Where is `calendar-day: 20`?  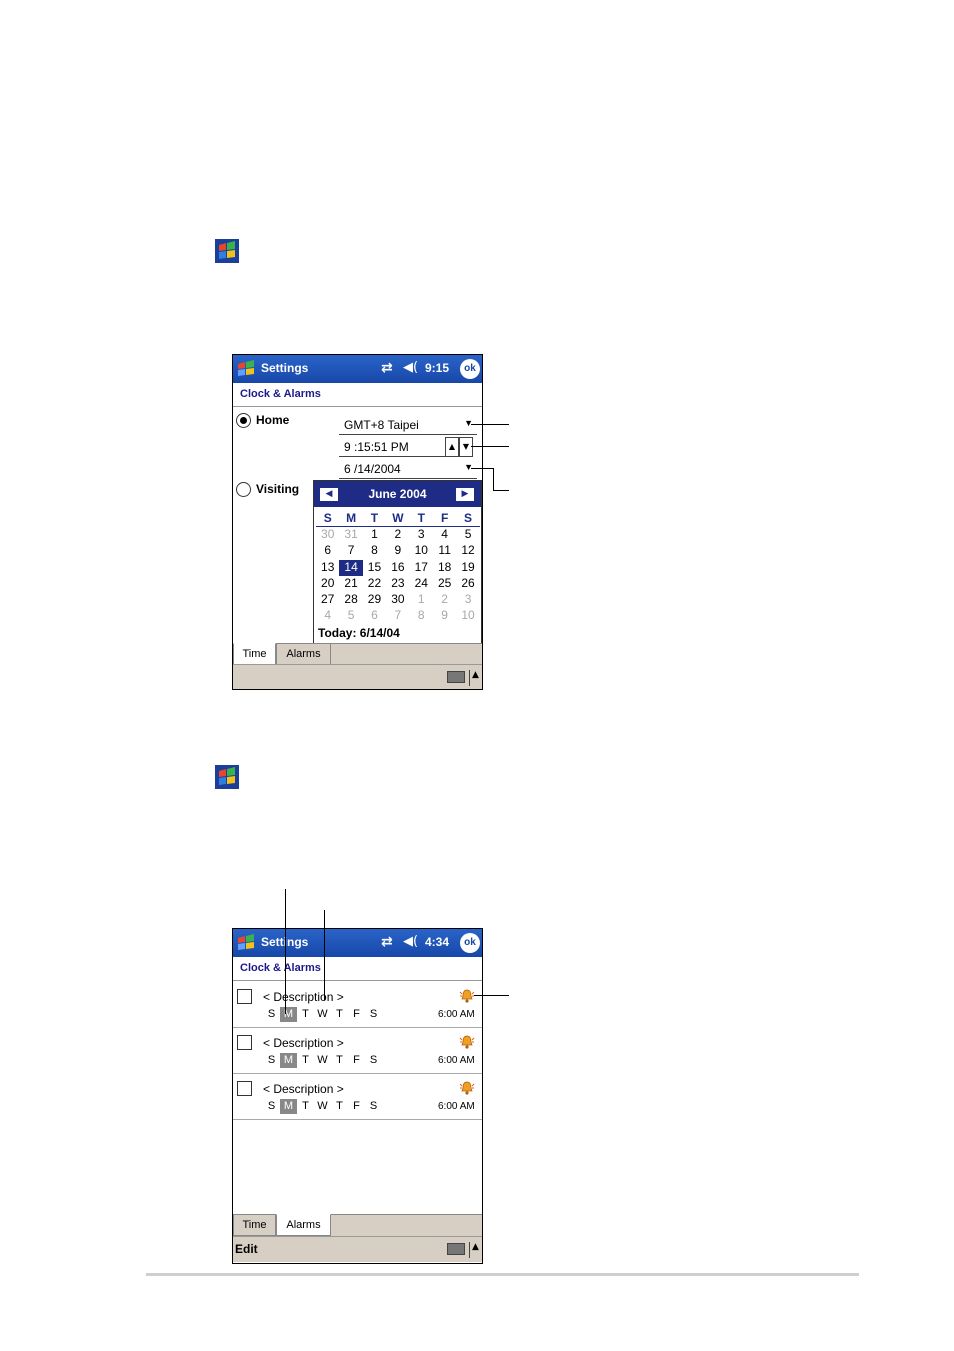
calendar-day: 20 is located at coordinates (327, 584).